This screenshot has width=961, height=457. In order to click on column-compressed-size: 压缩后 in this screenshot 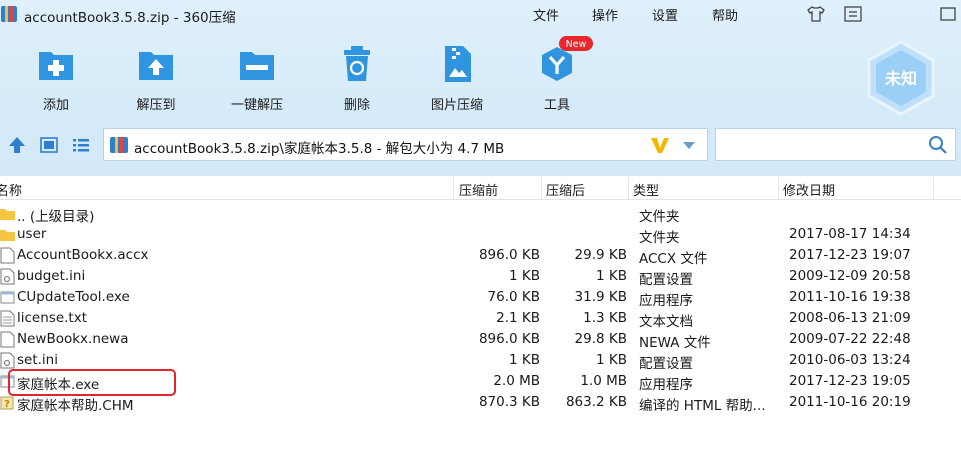, I will do `click(565, 189)`.